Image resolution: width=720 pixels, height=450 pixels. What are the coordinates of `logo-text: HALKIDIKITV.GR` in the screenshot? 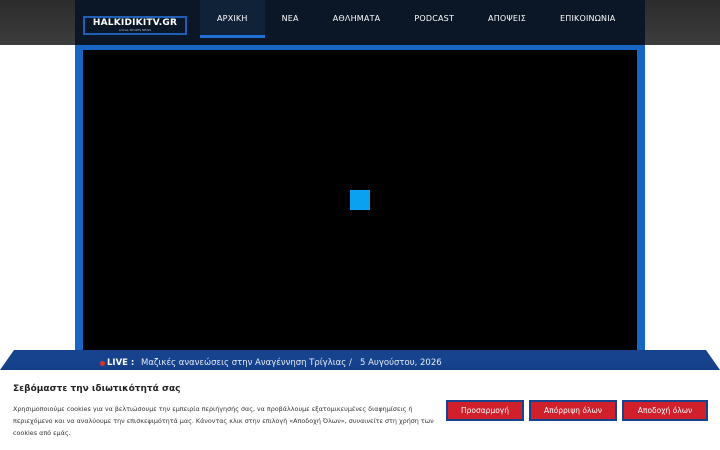 It's located at (135, 23).